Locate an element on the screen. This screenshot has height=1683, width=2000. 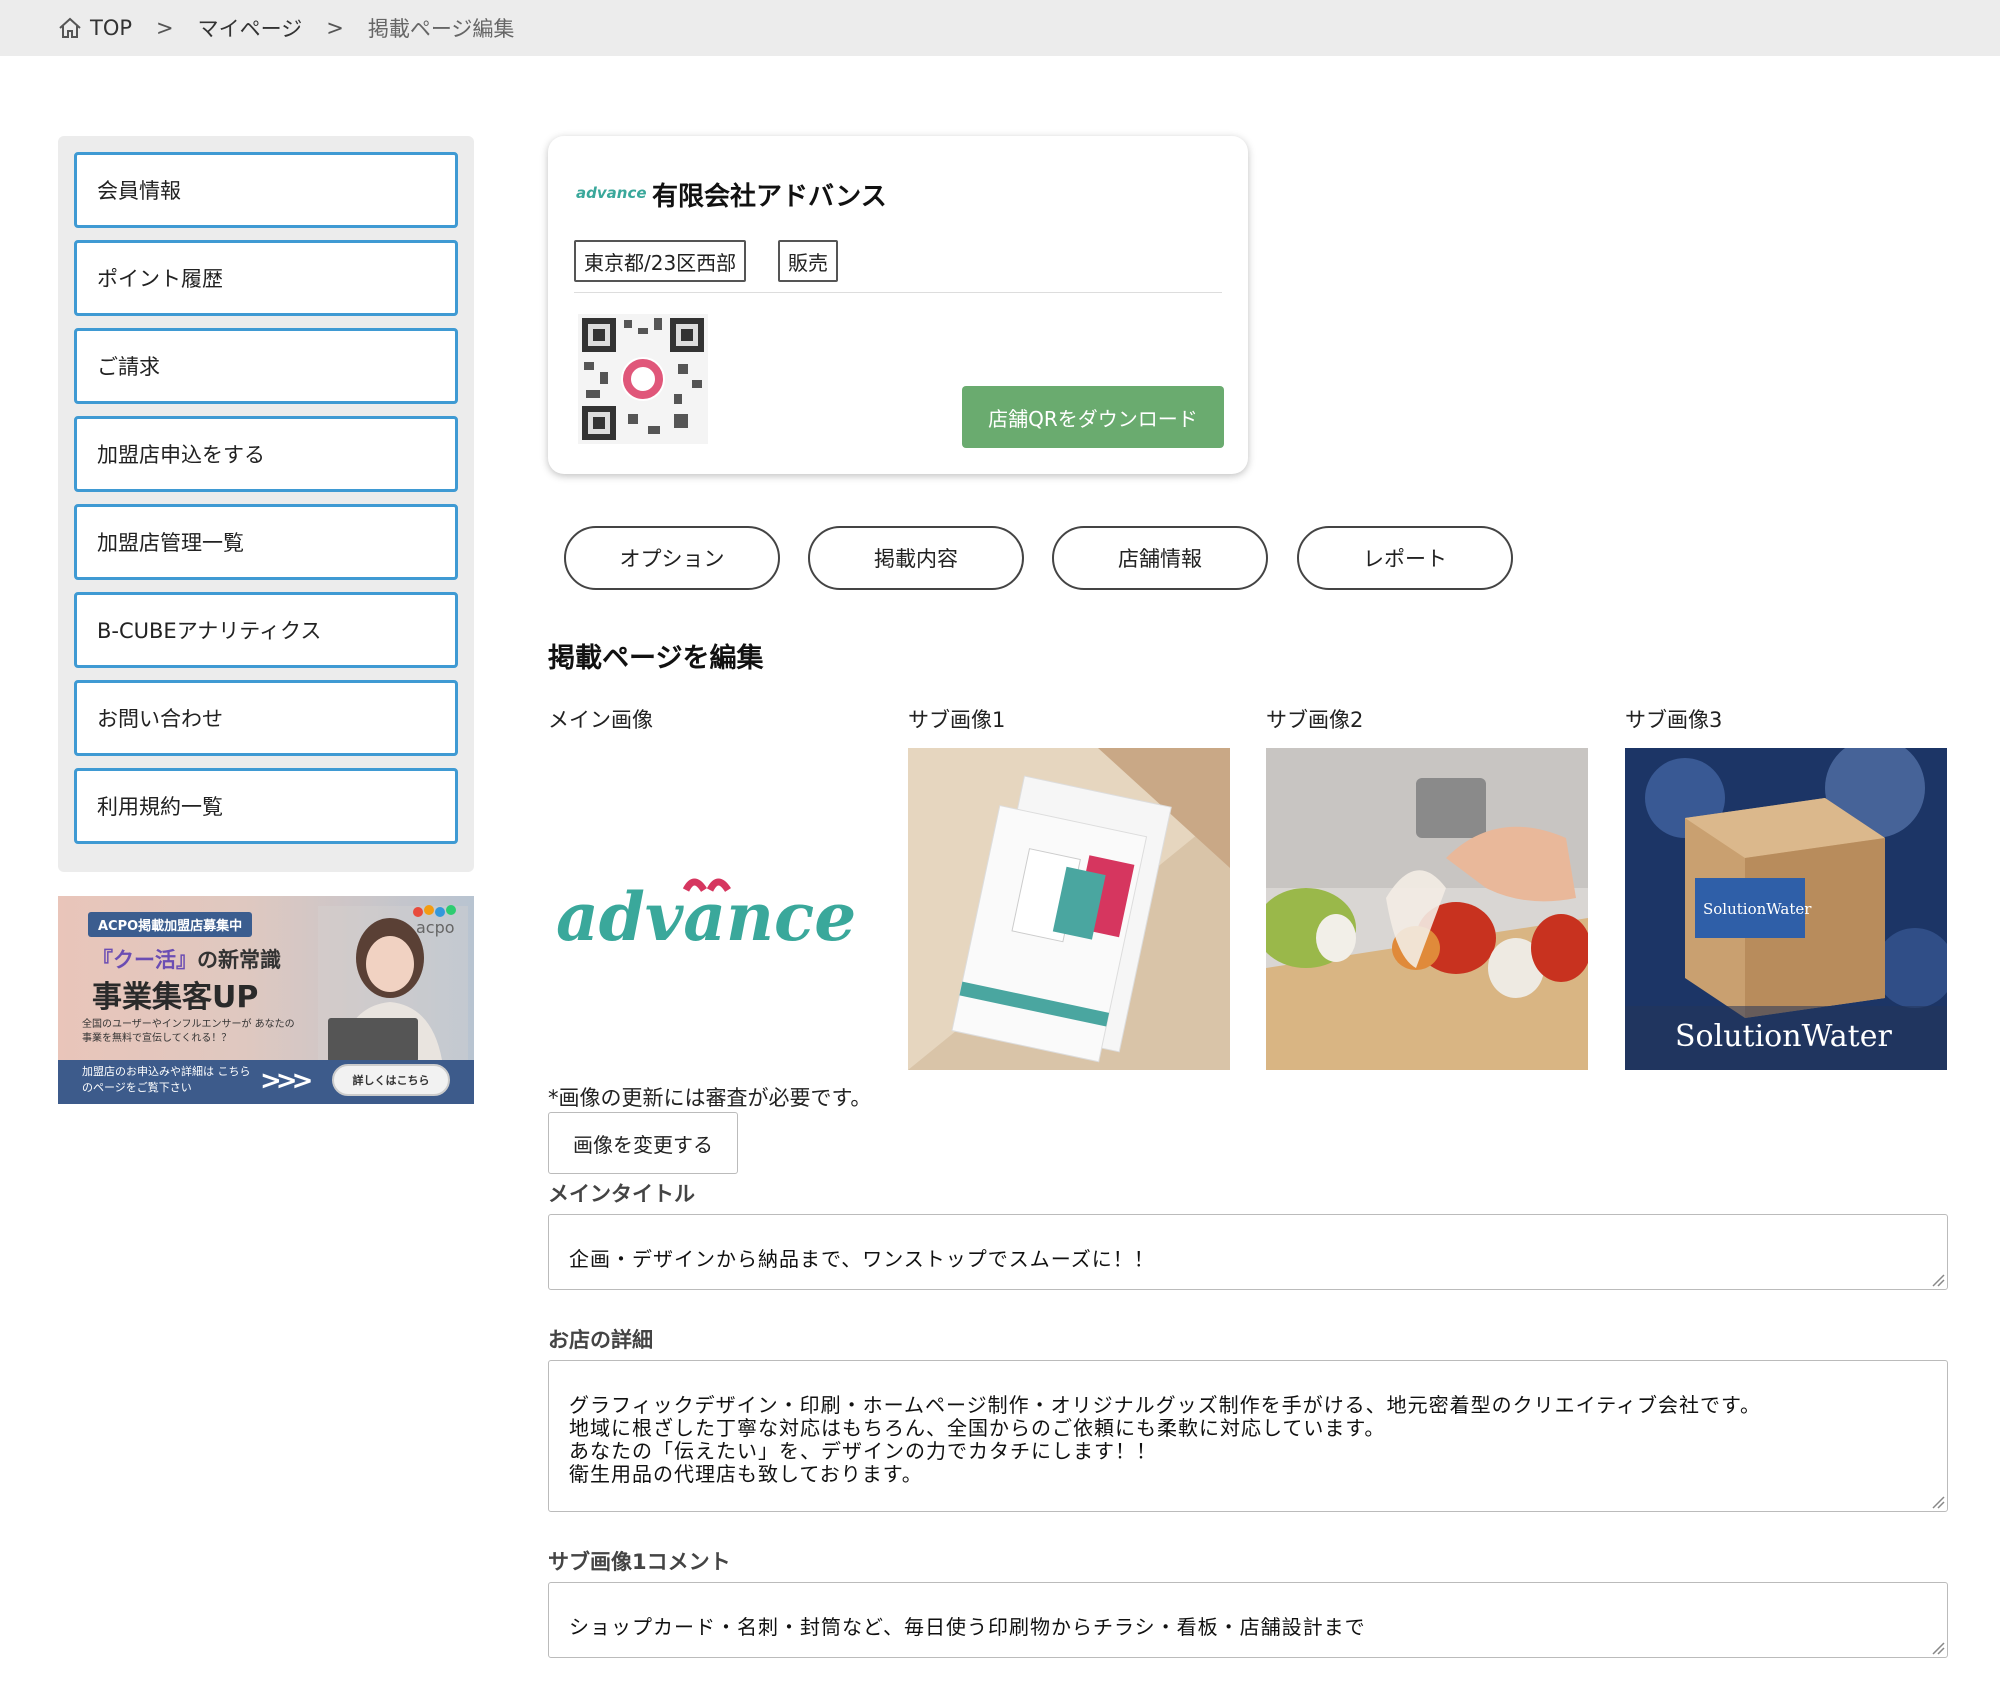
page-title: 掲載ページを編集 is located at coordinates (656, 658).